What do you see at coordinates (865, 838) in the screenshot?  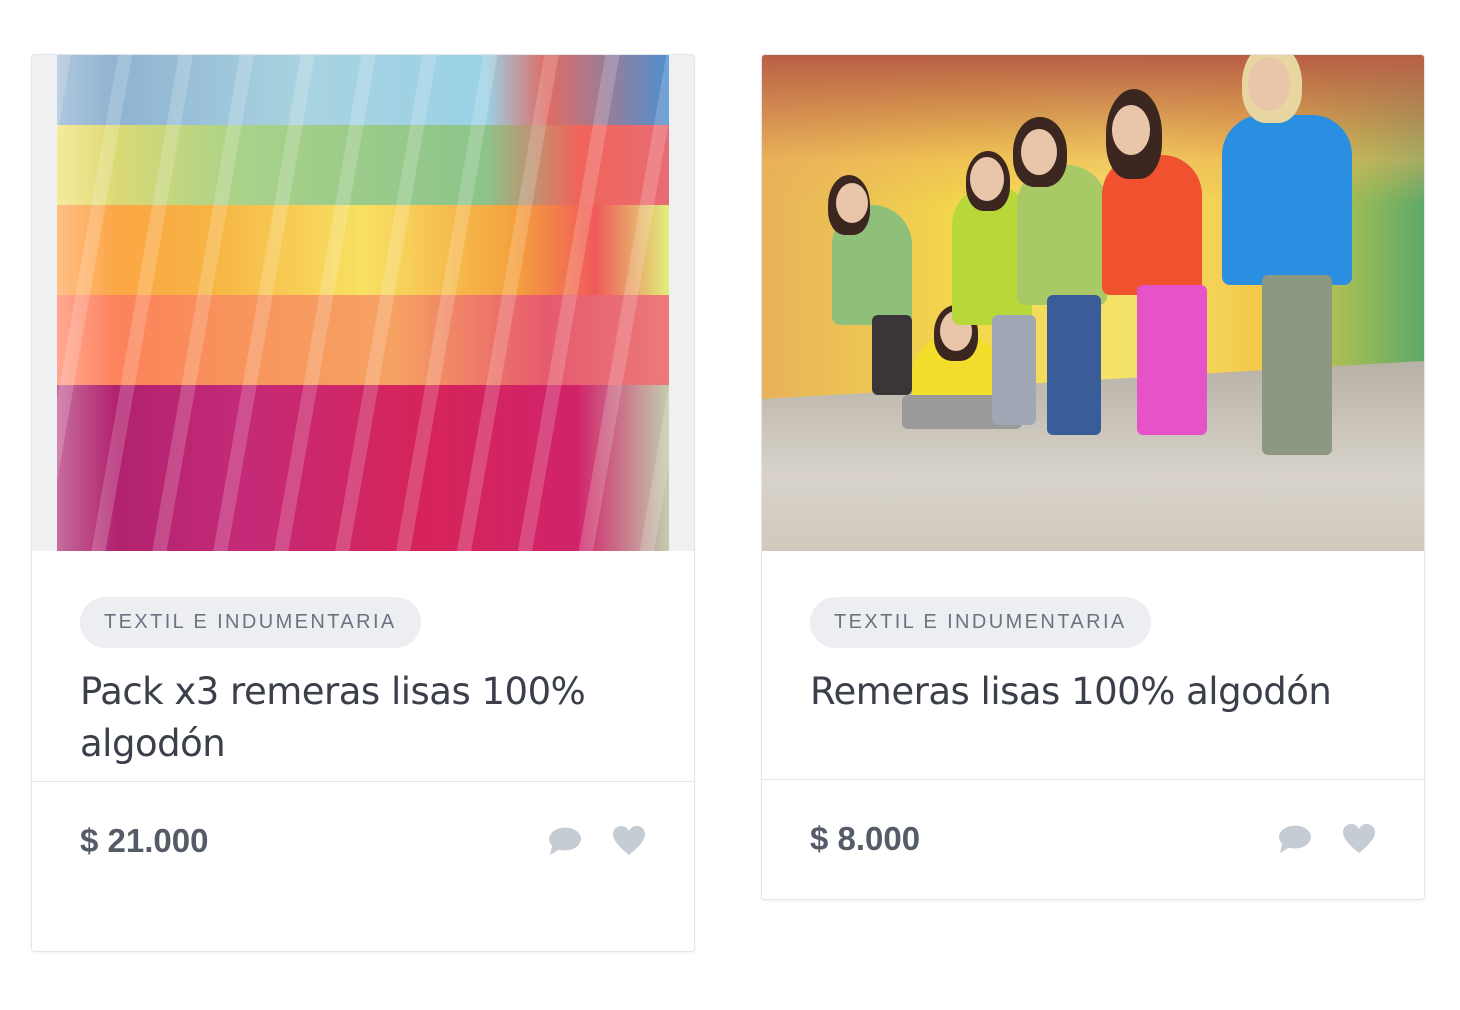 I see `product-price: $ 8.000` at bounding box center [865, 838].